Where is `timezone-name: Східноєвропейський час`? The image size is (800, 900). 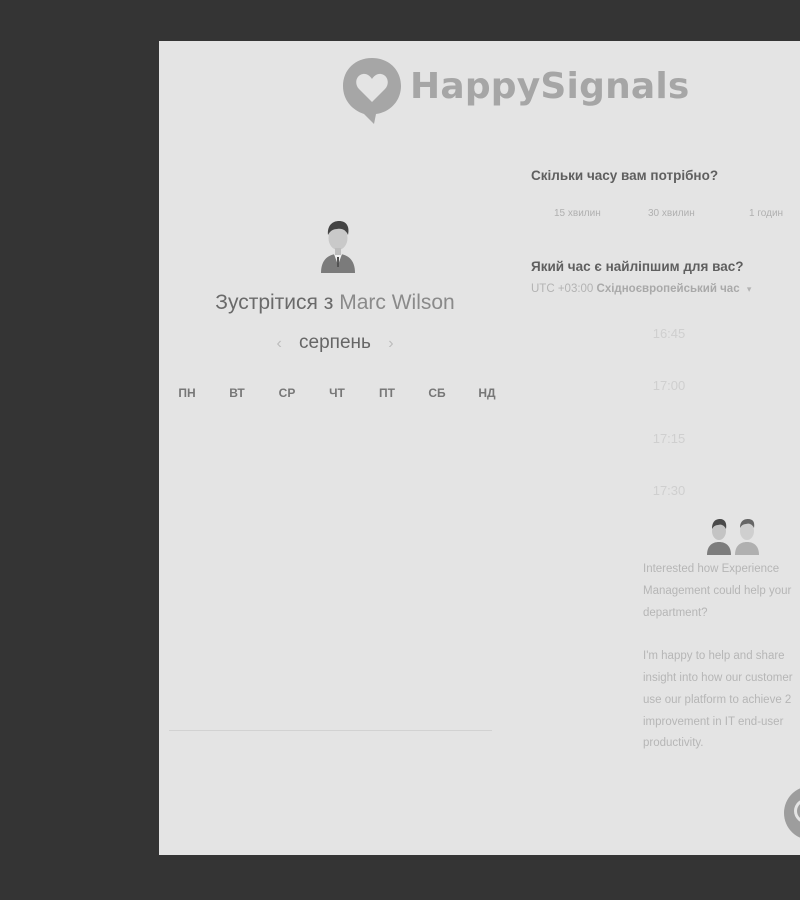
timezone-name: Східноєвропейський час is located at coordinates (668, 289).